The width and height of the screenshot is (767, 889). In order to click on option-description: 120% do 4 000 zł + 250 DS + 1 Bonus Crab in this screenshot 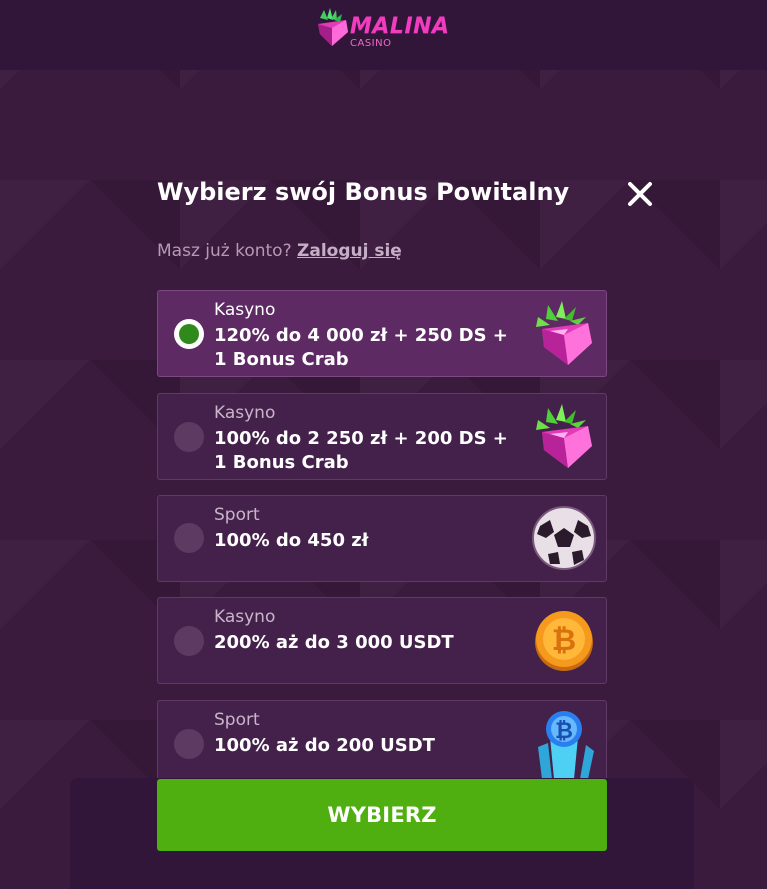, I will do `click(364, 348)`.